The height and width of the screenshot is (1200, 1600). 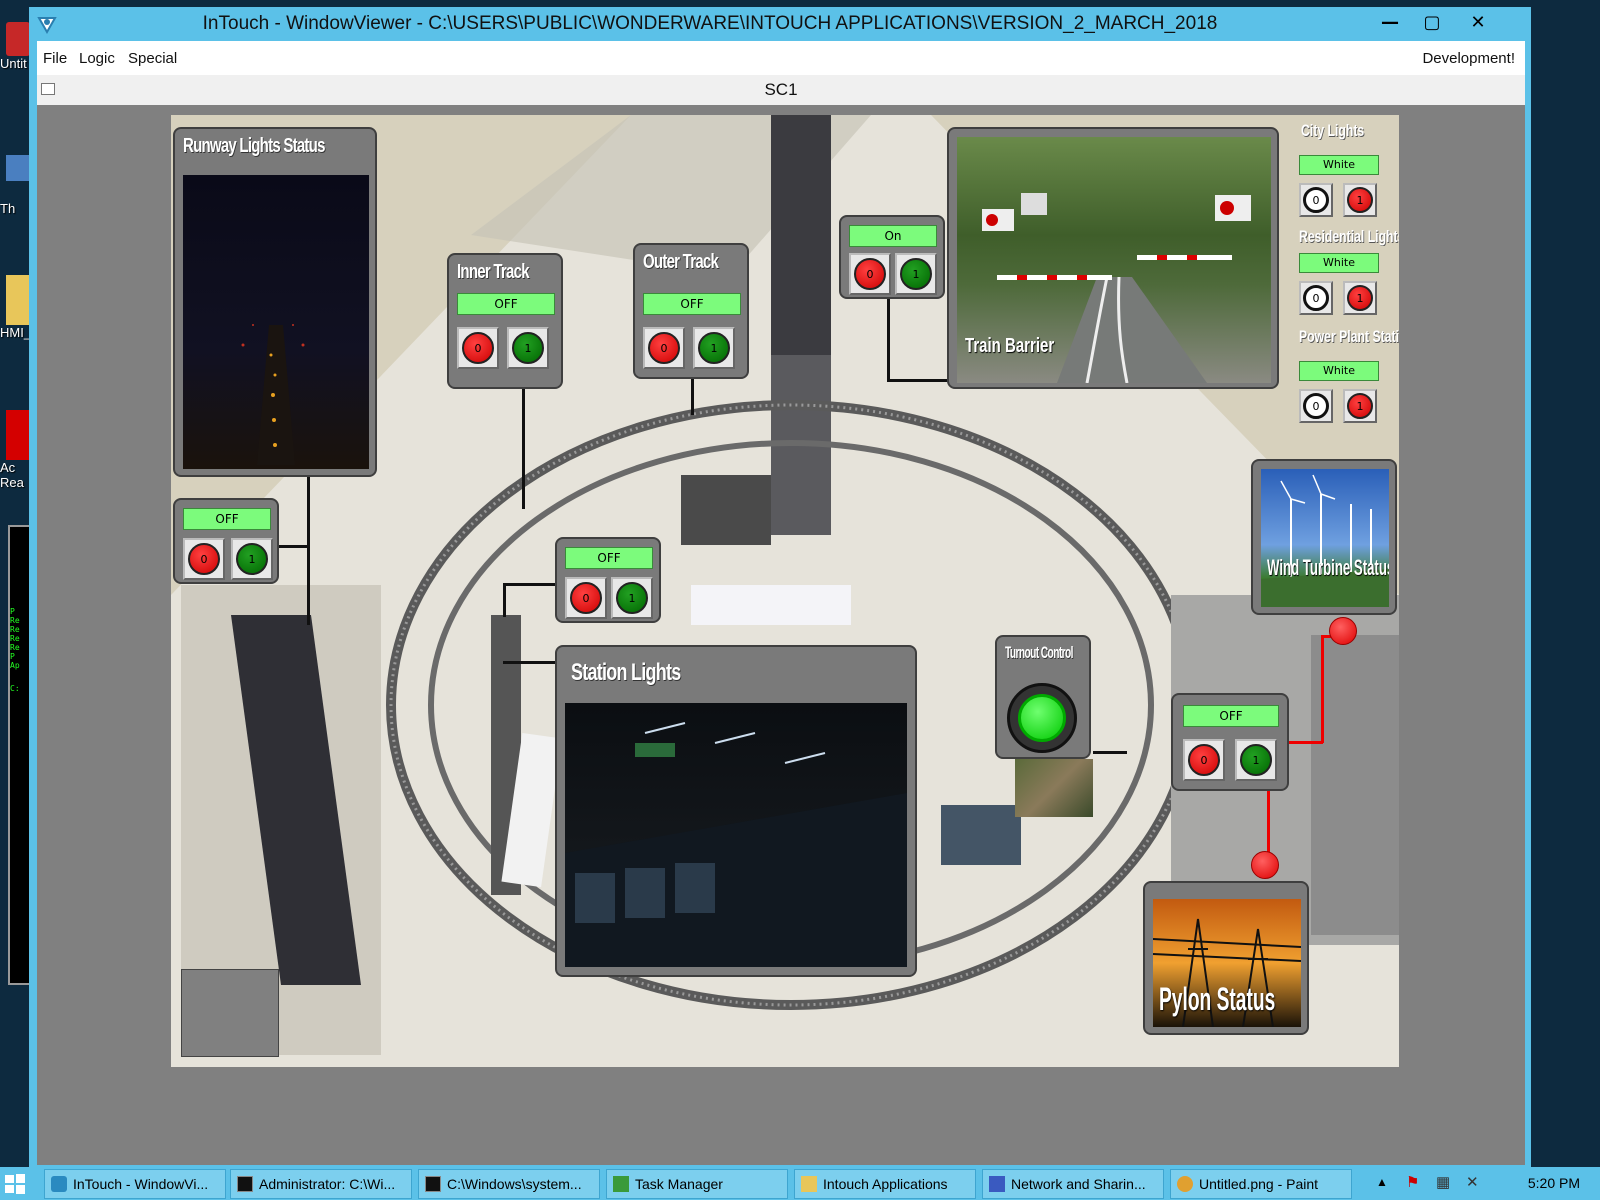 I want to click on turnout-toggle-button, so click(x=1042, y=718).